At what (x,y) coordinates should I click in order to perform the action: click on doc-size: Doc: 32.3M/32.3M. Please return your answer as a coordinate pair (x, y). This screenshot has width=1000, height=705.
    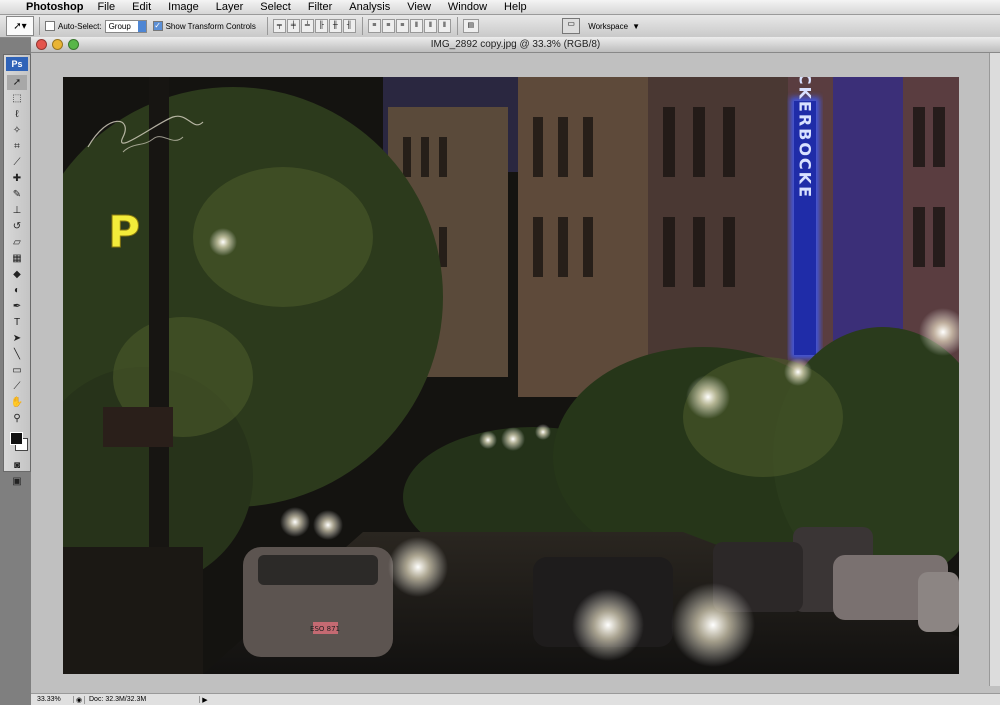
    Looking at the image, I should click on (142, 699).